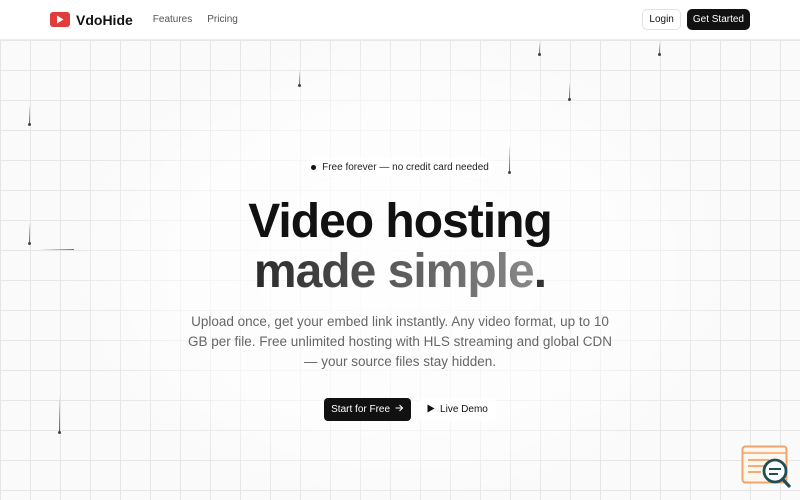  Describe the element at coordinates (314, 167) in the screenshot. I see `dot-icon` at that location.